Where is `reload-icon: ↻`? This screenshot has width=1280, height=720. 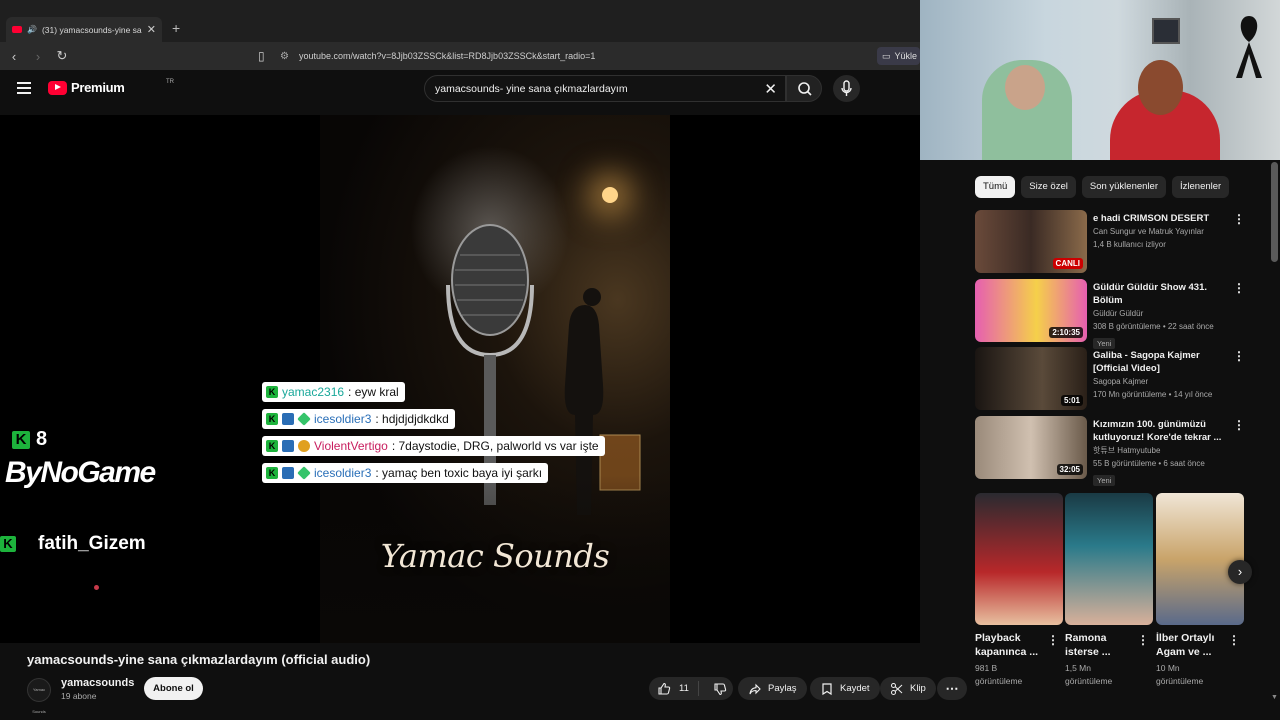 reload-icon: ↻ is located at coordinates (62, 56).